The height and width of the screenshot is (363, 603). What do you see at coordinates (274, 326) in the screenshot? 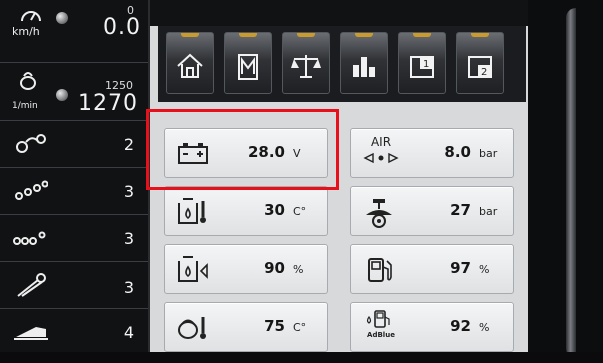
I see `engine-temp-value: 75` at bounding box center [274, 326].